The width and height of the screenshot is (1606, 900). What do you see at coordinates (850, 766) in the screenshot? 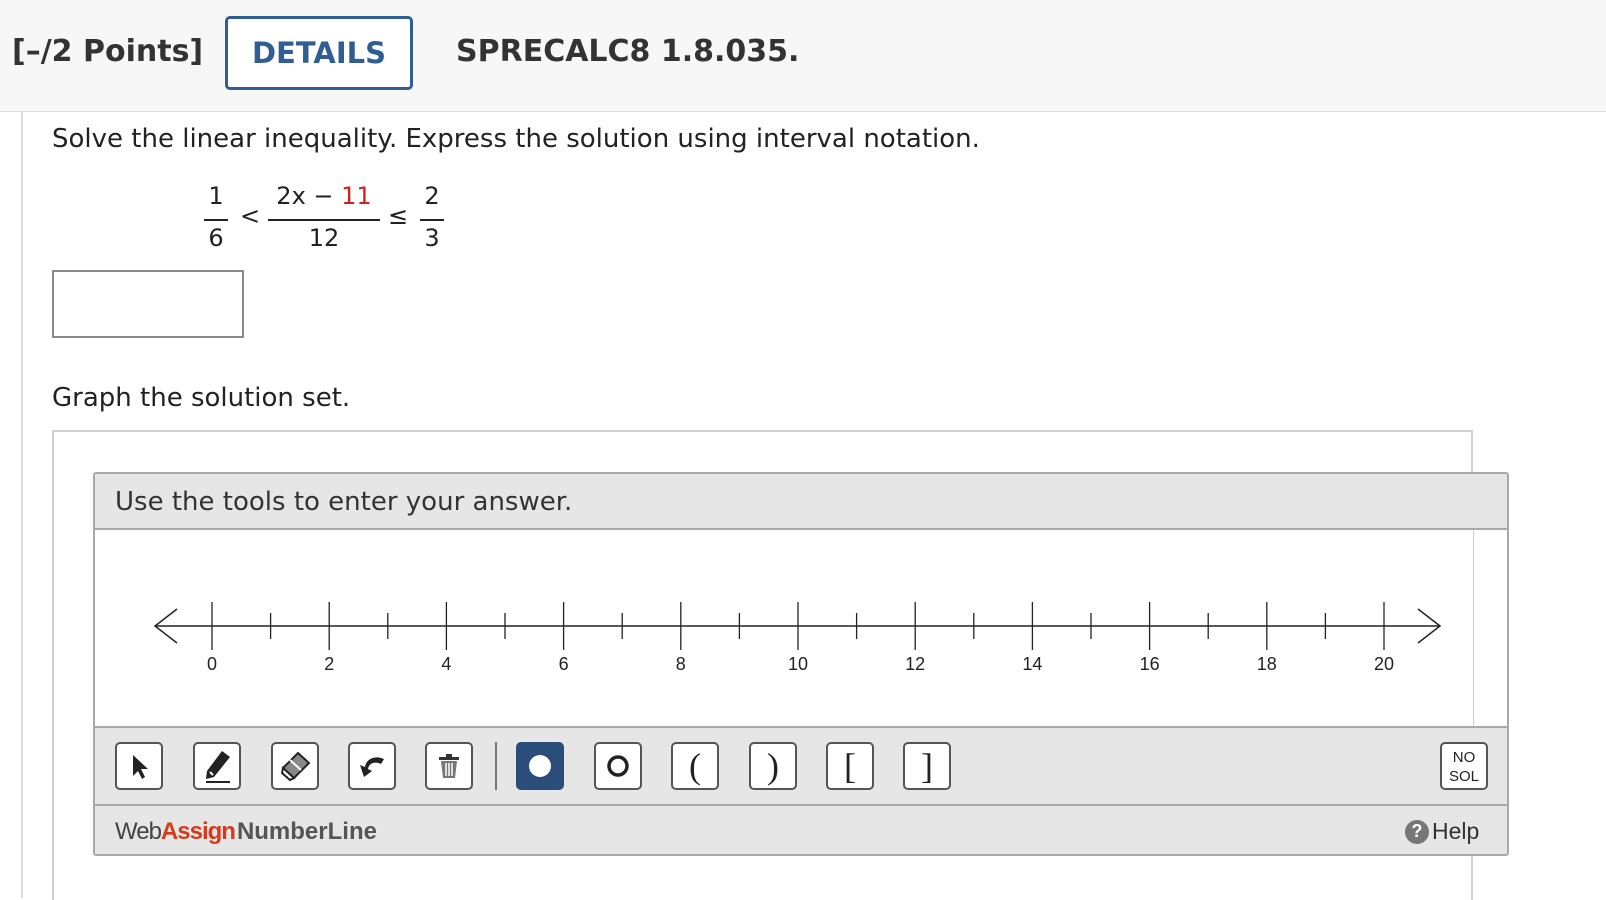
I see `left-bracket-button: [` at bounding box center [850, 766].